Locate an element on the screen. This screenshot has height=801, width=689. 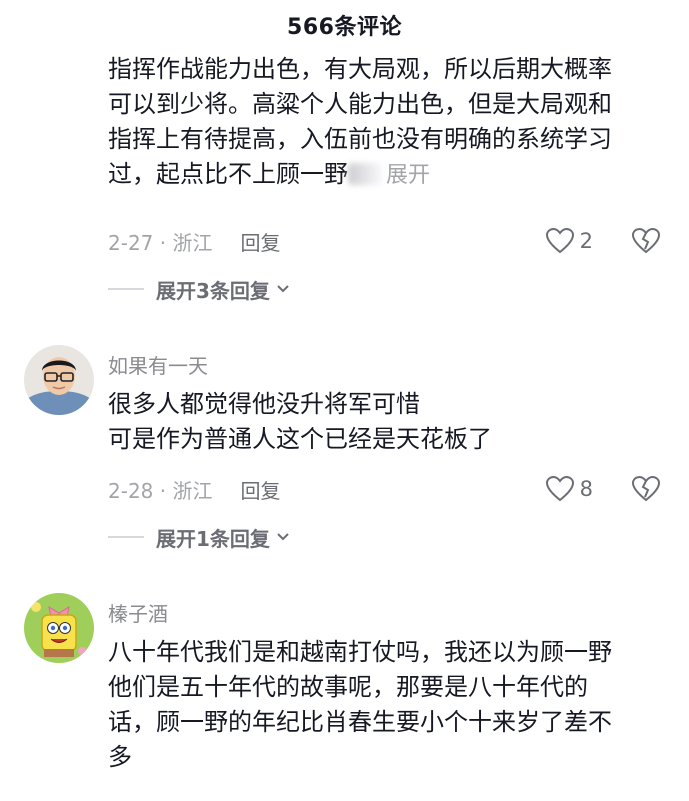
expand-replies-button: 展开1条回复 is located at coordinates (199, 537).